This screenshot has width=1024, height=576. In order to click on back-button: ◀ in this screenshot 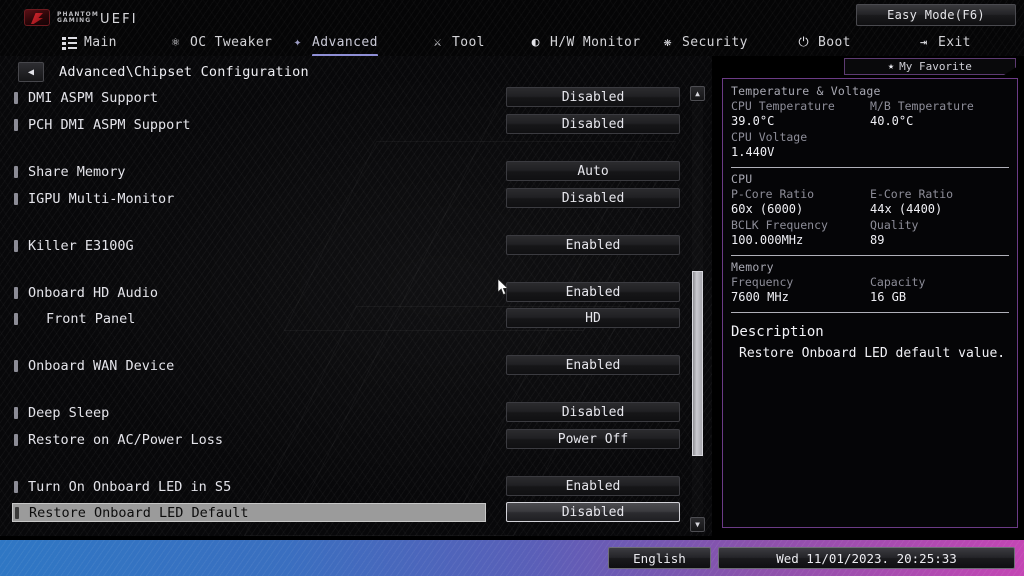, I will do `click(31, 72)`.